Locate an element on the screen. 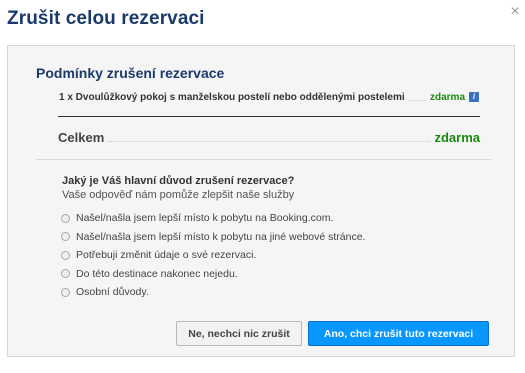 Image resolution: width=525 pixels, height=373 pixels. reason-option: Do této destinace nakonec nejedu. is located at coordinates (213, 274).